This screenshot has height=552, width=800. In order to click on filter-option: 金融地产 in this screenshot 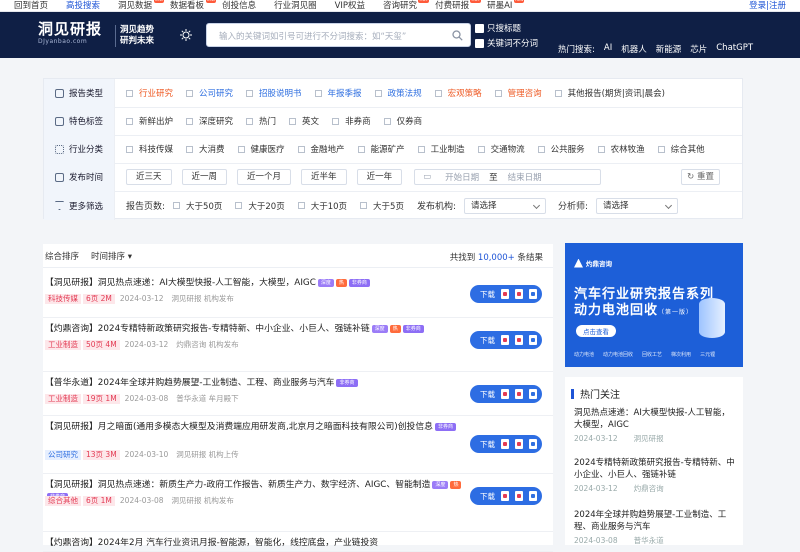, I will do `click(321, 149)`.